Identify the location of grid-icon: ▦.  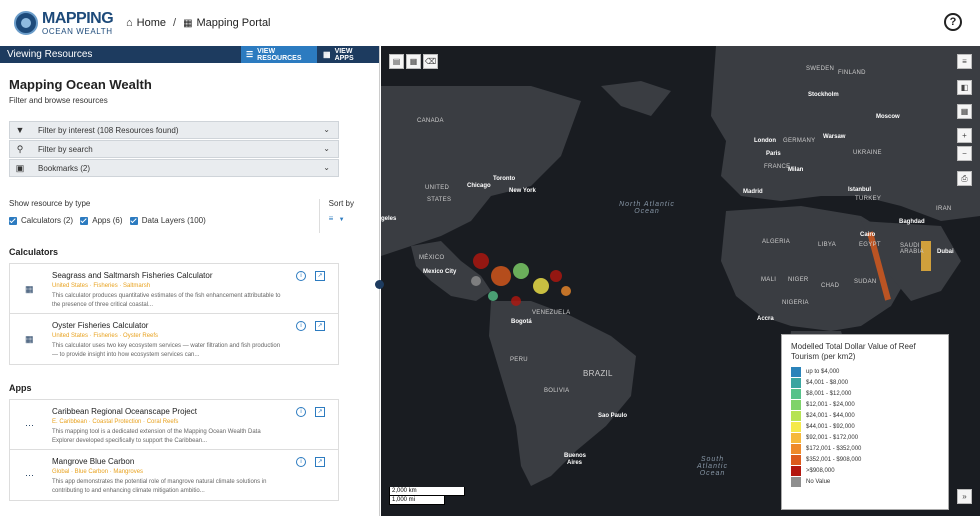
(188, 23).